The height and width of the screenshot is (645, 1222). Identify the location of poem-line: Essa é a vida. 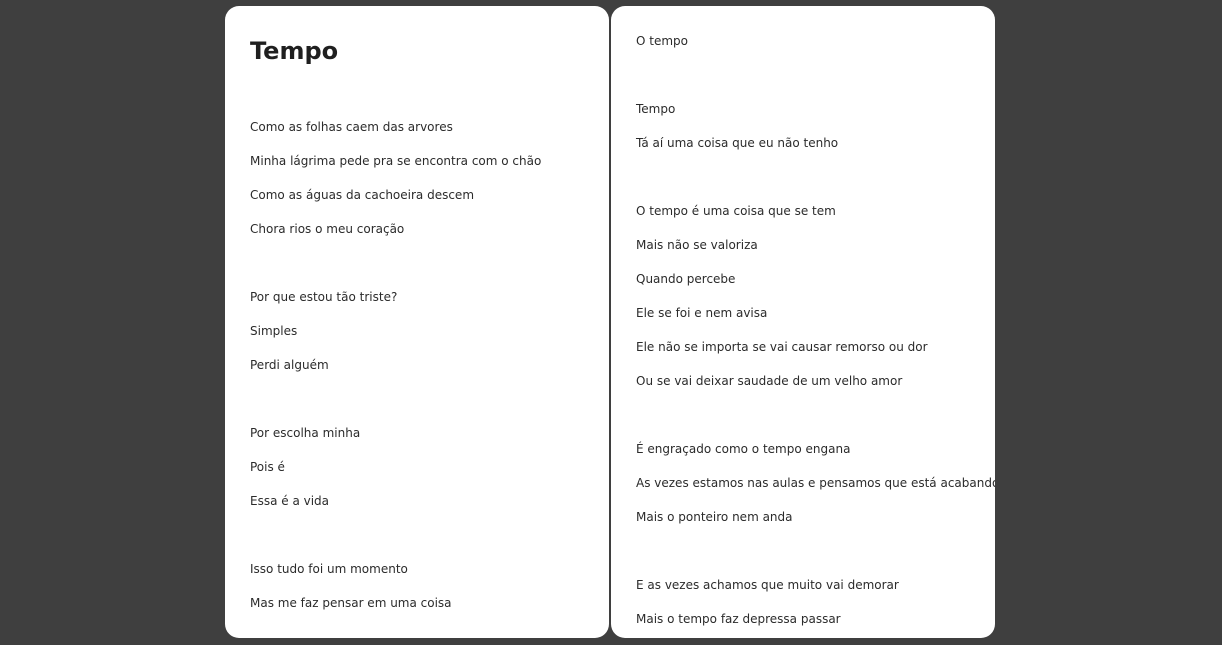
(290, 501).